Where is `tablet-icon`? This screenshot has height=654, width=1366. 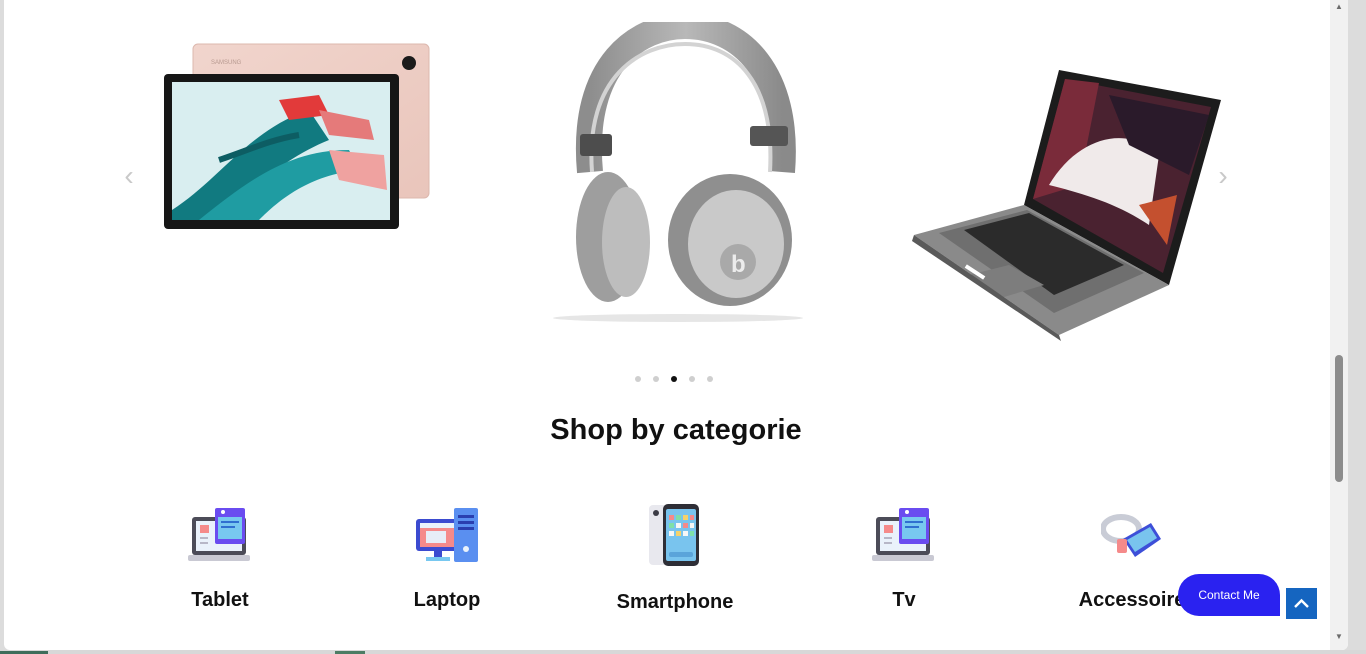
tablet-icon is located at coordinates (219, 534).